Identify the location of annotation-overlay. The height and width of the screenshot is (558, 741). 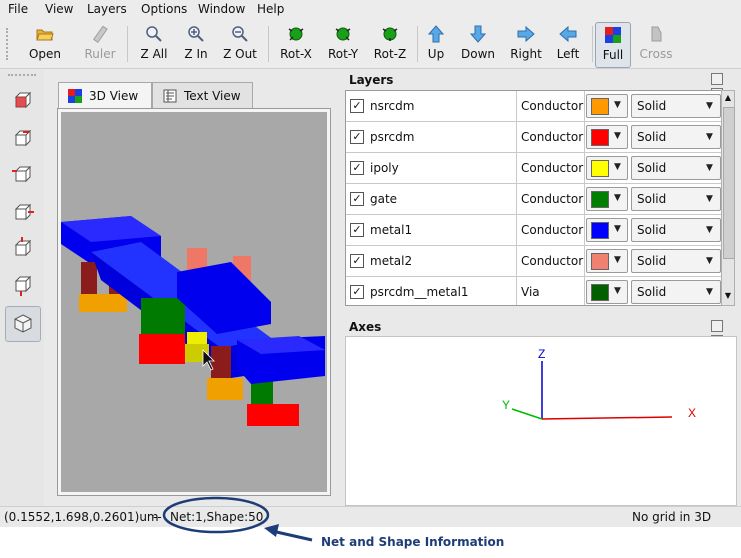
(237, 519).